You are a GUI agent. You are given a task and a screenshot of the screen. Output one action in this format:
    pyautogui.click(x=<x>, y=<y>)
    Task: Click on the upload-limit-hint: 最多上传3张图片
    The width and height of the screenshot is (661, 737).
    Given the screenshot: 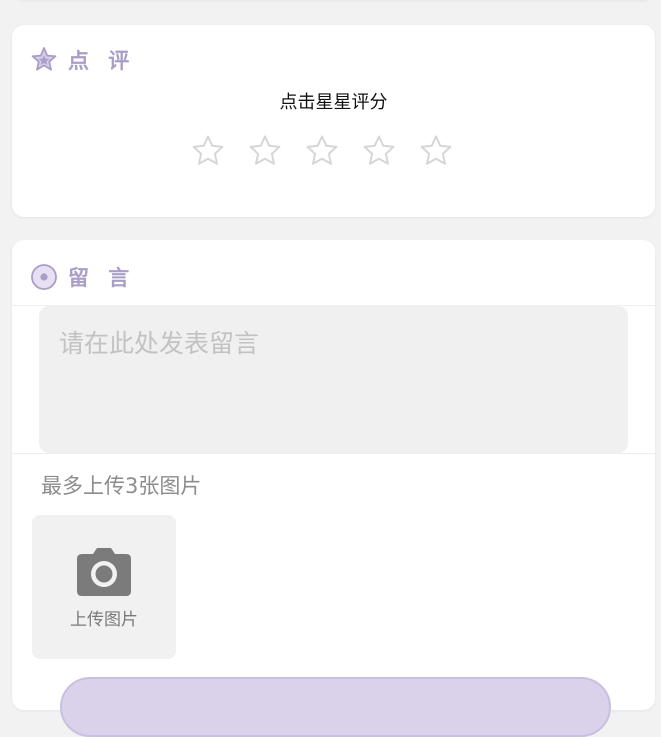 What is the action you would take?
    pyautogui.click(x=121, y=486)
    